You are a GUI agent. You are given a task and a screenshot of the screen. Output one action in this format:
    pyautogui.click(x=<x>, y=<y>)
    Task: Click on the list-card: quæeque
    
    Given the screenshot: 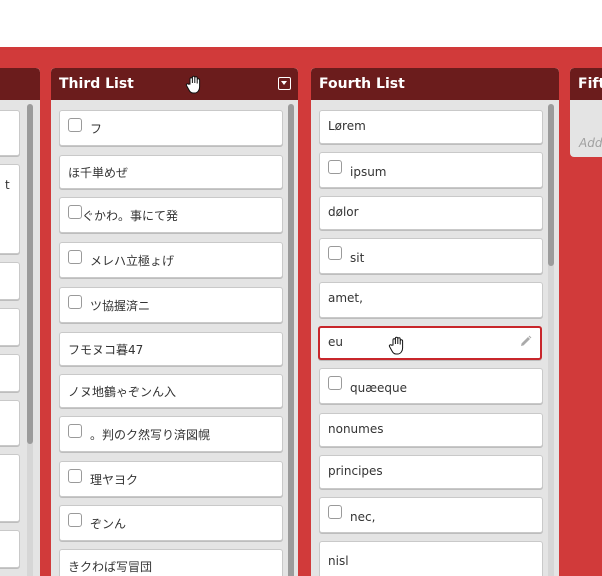 What is the action you would take?
    pyautogui.click(x=431, y=386)
    